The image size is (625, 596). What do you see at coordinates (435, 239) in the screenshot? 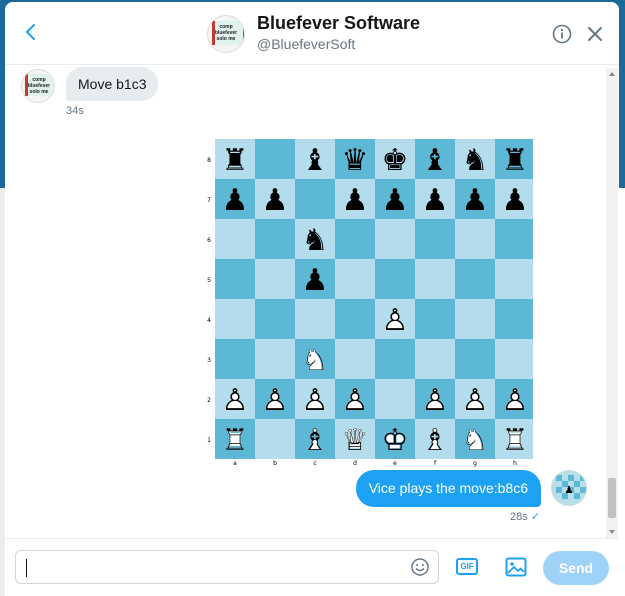
I see `board-square-f6` at bounding box center [435, 239].